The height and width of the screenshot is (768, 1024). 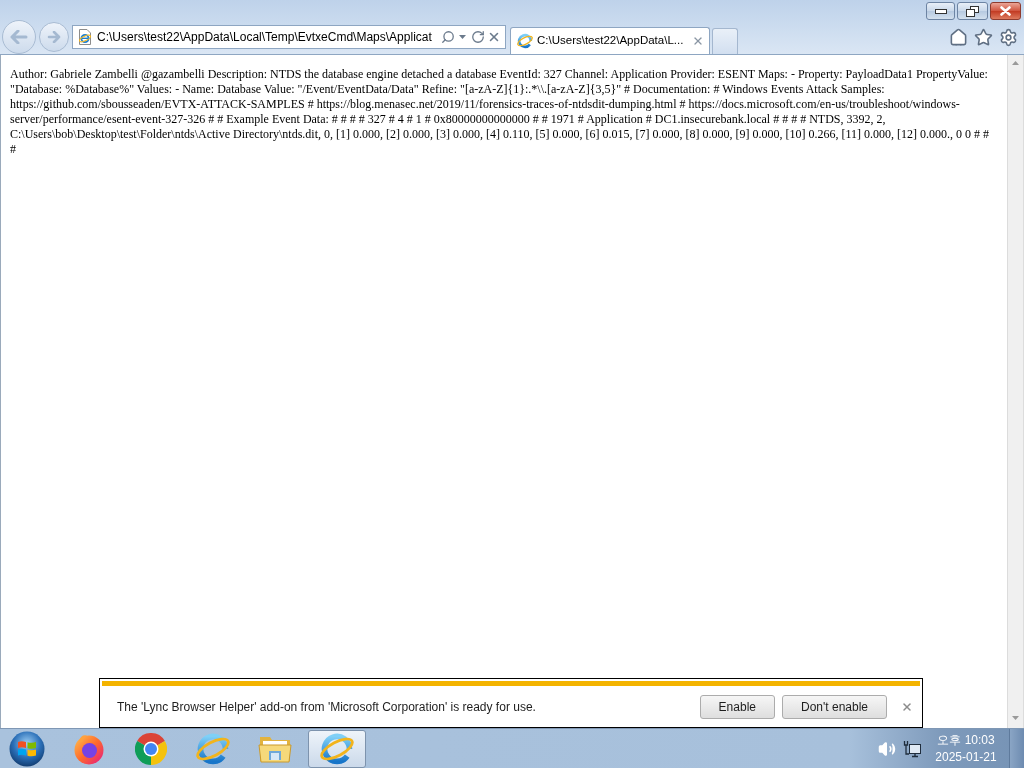 I want to click on speaker-icon, so click(x=887, y=748).